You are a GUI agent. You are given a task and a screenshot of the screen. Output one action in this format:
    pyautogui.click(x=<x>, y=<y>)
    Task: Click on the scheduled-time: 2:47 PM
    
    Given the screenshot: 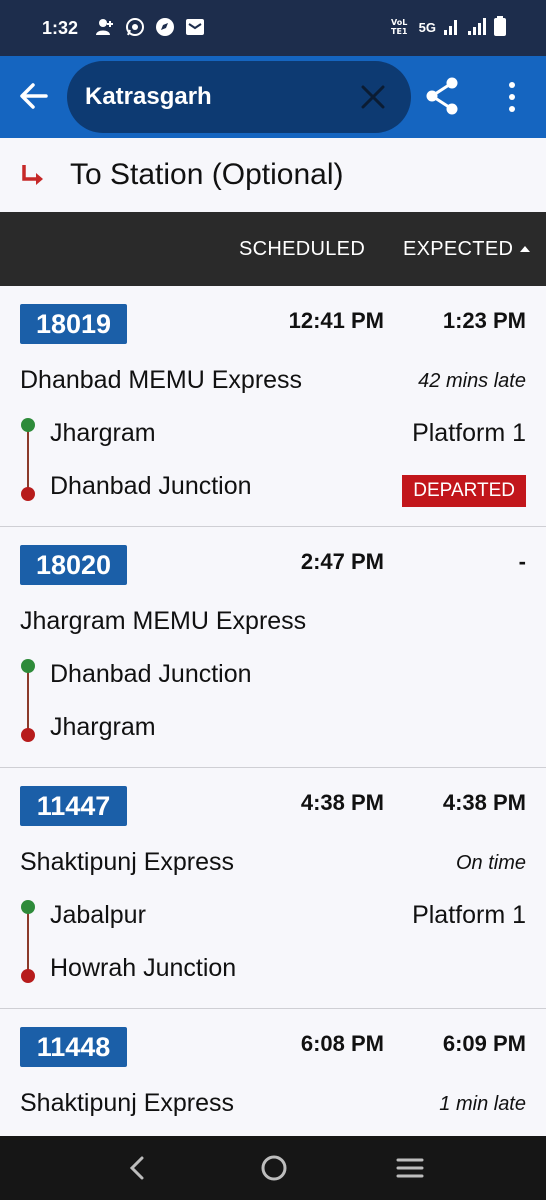 What is the action you would take?
    pyautogui.click(x=342, y=561)
    